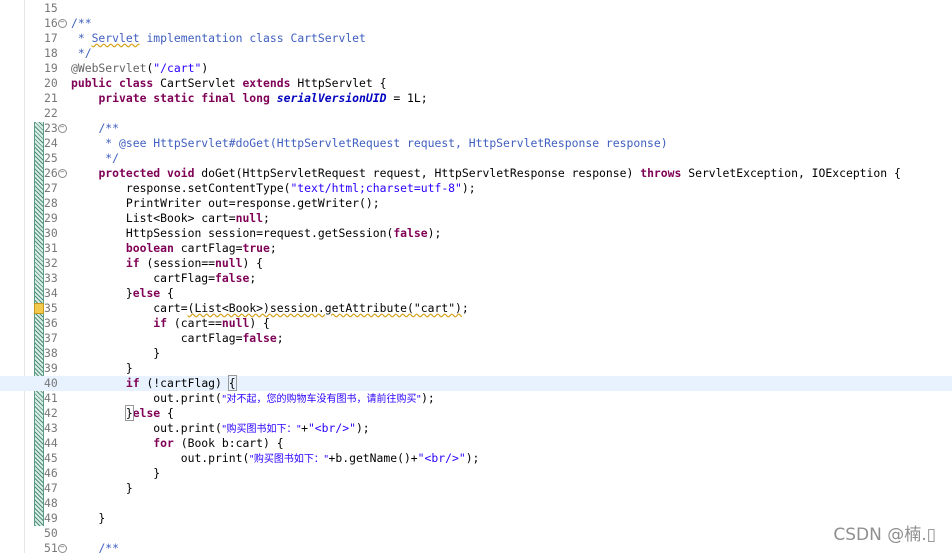  I want to click on line-number: 24, so click(51, 143).